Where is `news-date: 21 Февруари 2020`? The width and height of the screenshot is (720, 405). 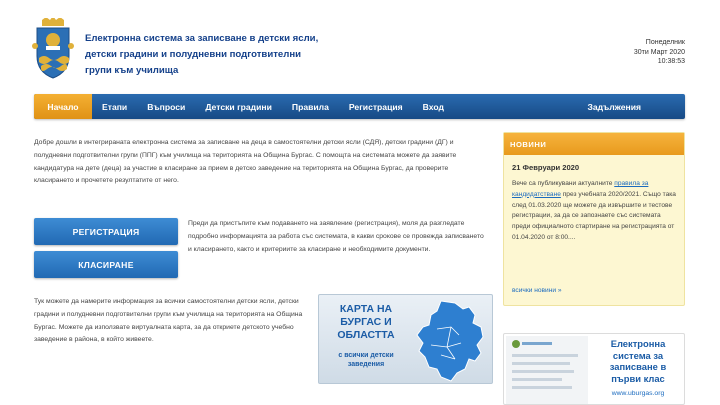 news-date: 21 Февруари 2020 is located at coordinates (546, 167).